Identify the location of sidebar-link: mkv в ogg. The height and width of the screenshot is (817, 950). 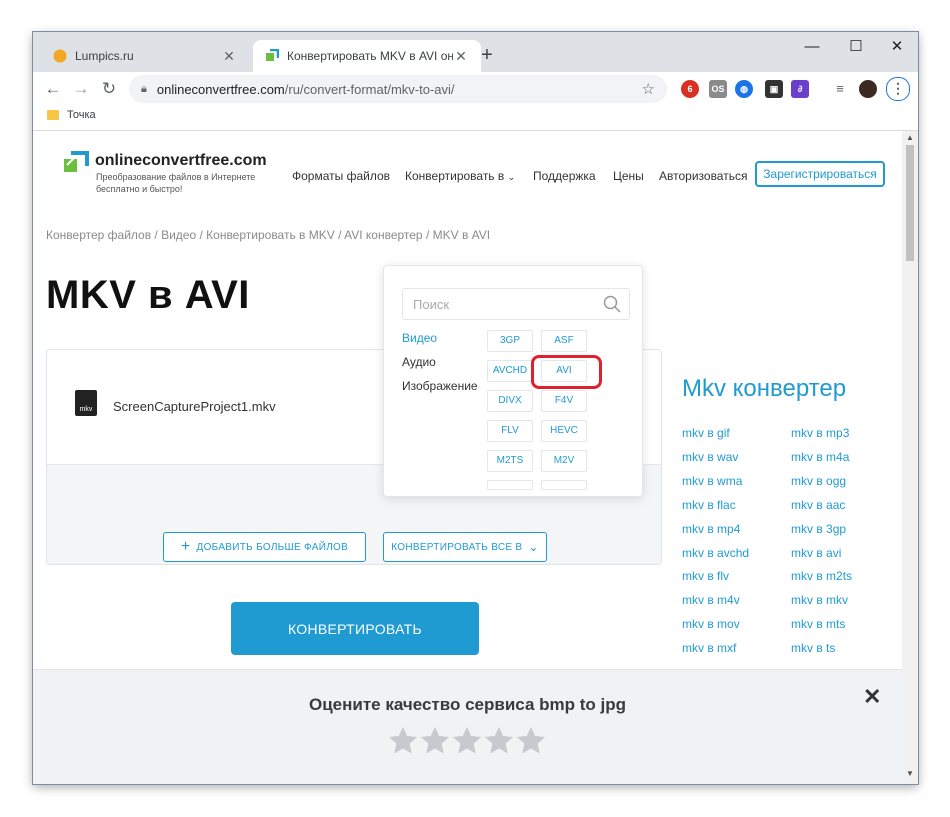
(818, 481).